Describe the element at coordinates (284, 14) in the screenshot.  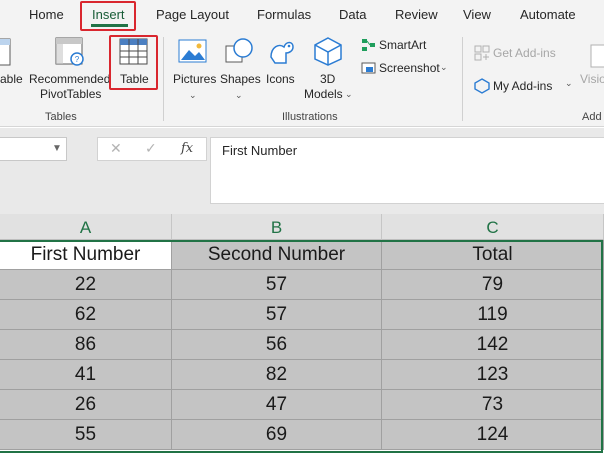
I see `tab-formulas: Formulas` at that location.